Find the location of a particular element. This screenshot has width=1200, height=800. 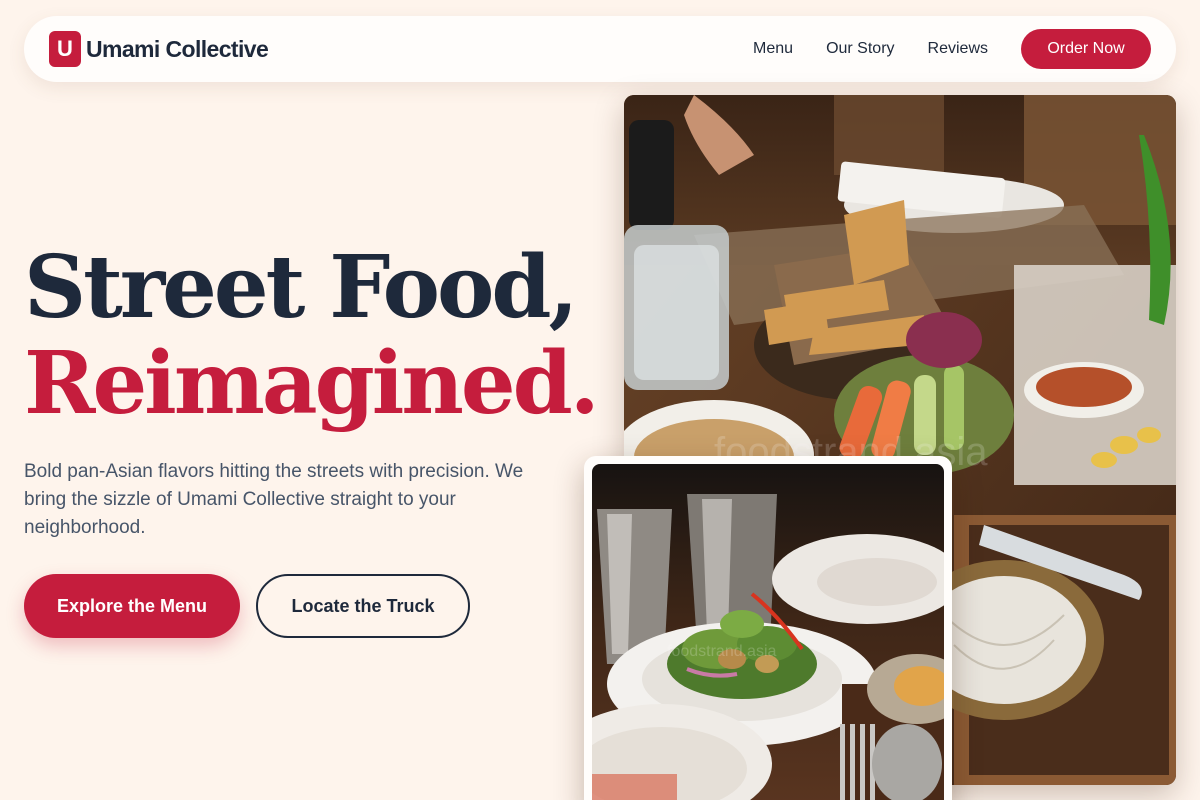

nav-links: Menu Our Story Reviews Order Now is located at coordinates (952, 49).